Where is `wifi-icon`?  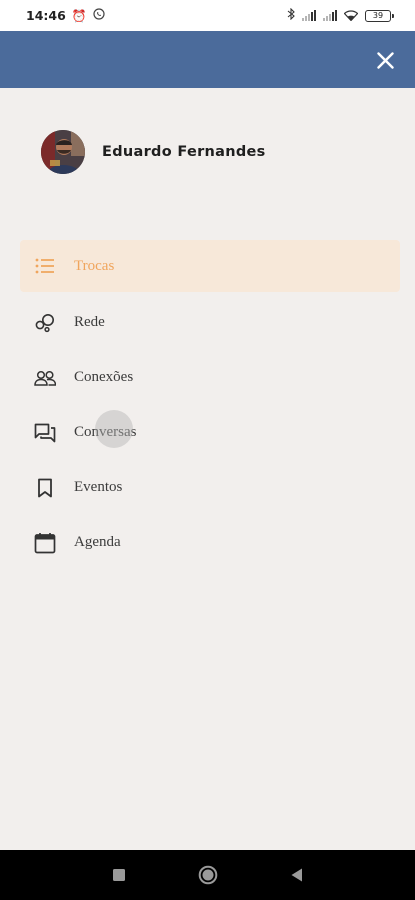
wifi-icon is located at coordinates (351, 15).